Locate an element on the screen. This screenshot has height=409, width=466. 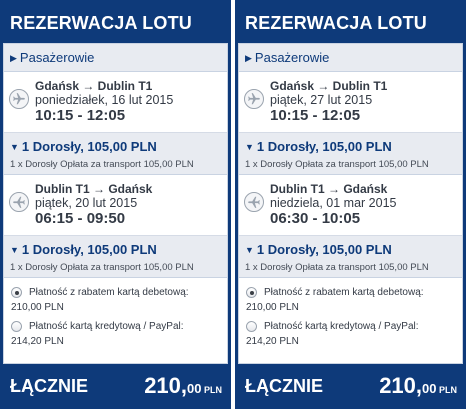
flight-date: piątek, 27 lut 2015 is located at coordinates (321, 100).